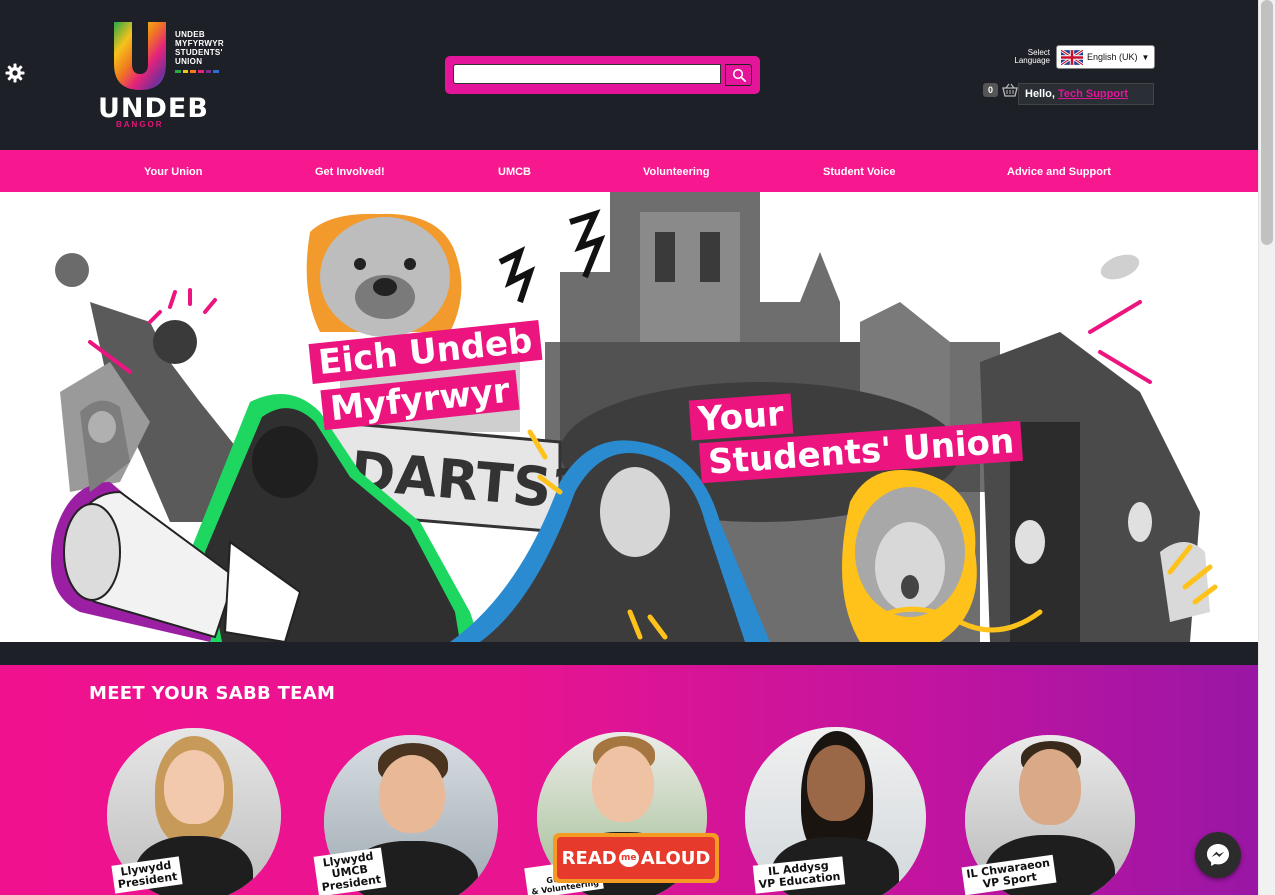  I want to click on section-title: MEET YOUR SABB TEAM, so click(212, 693).